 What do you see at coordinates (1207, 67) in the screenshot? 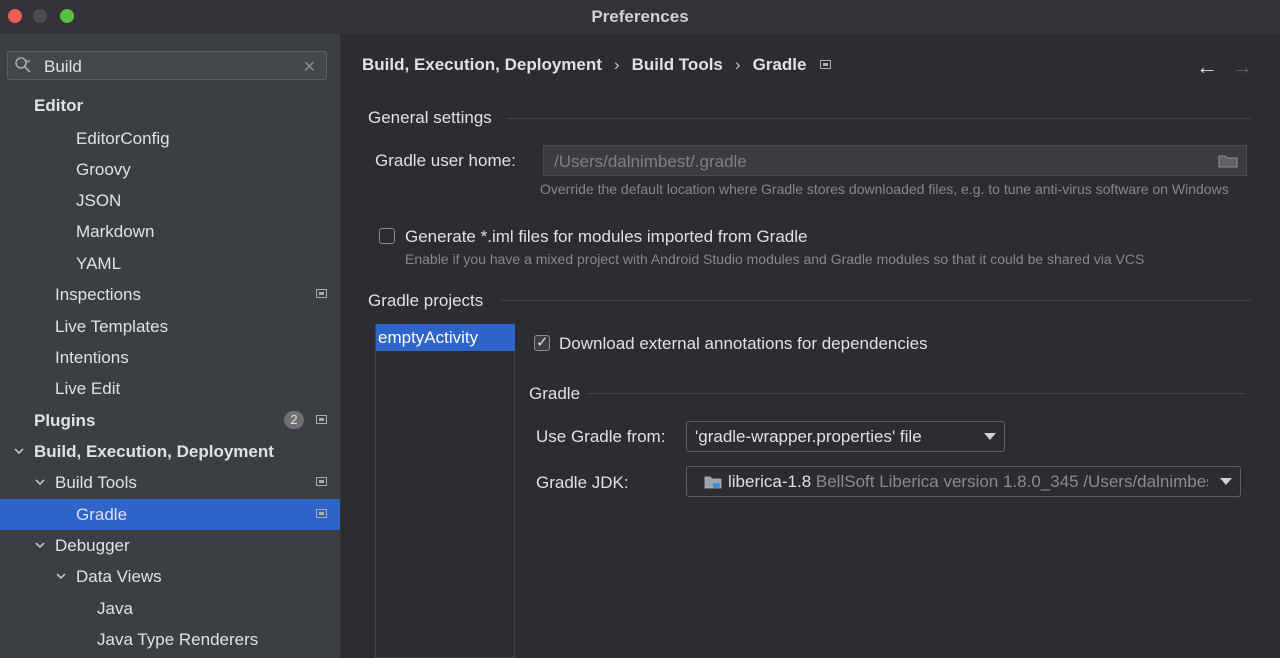
I see `back-arrow-icon: ←` at bounding box center [1207, 67].